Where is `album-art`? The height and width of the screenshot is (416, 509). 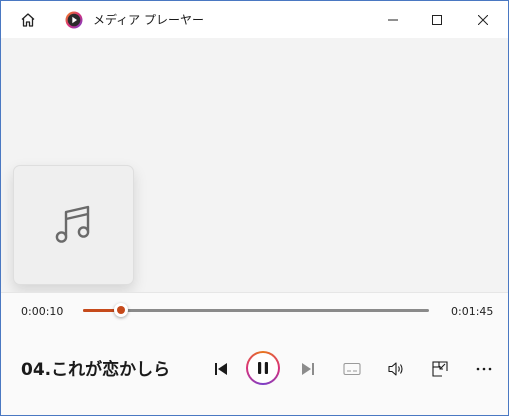 album-art is located at coordinates (73, 225).